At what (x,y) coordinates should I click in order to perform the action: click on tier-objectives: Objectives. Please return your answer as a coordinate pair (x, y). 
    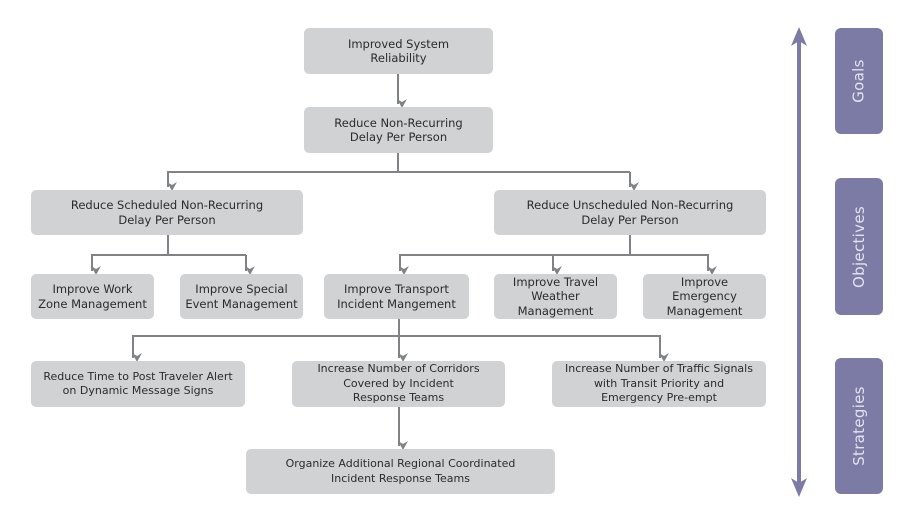
    Looking at the image, I should click on (859, 246).